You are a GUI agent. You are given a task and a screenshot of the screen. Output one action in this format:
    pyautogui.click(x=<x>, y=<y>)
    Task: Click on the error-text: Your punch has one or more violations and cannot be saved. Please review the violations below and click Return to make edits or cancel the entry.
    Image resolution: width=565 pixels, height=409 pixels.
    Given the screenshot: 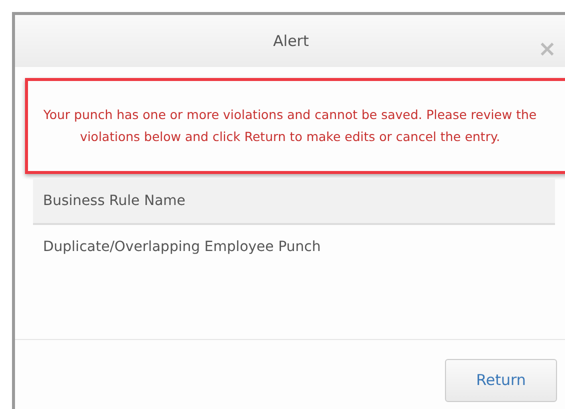 What is the action you would take?
    pyautogui.click(x=290, y=126)
    